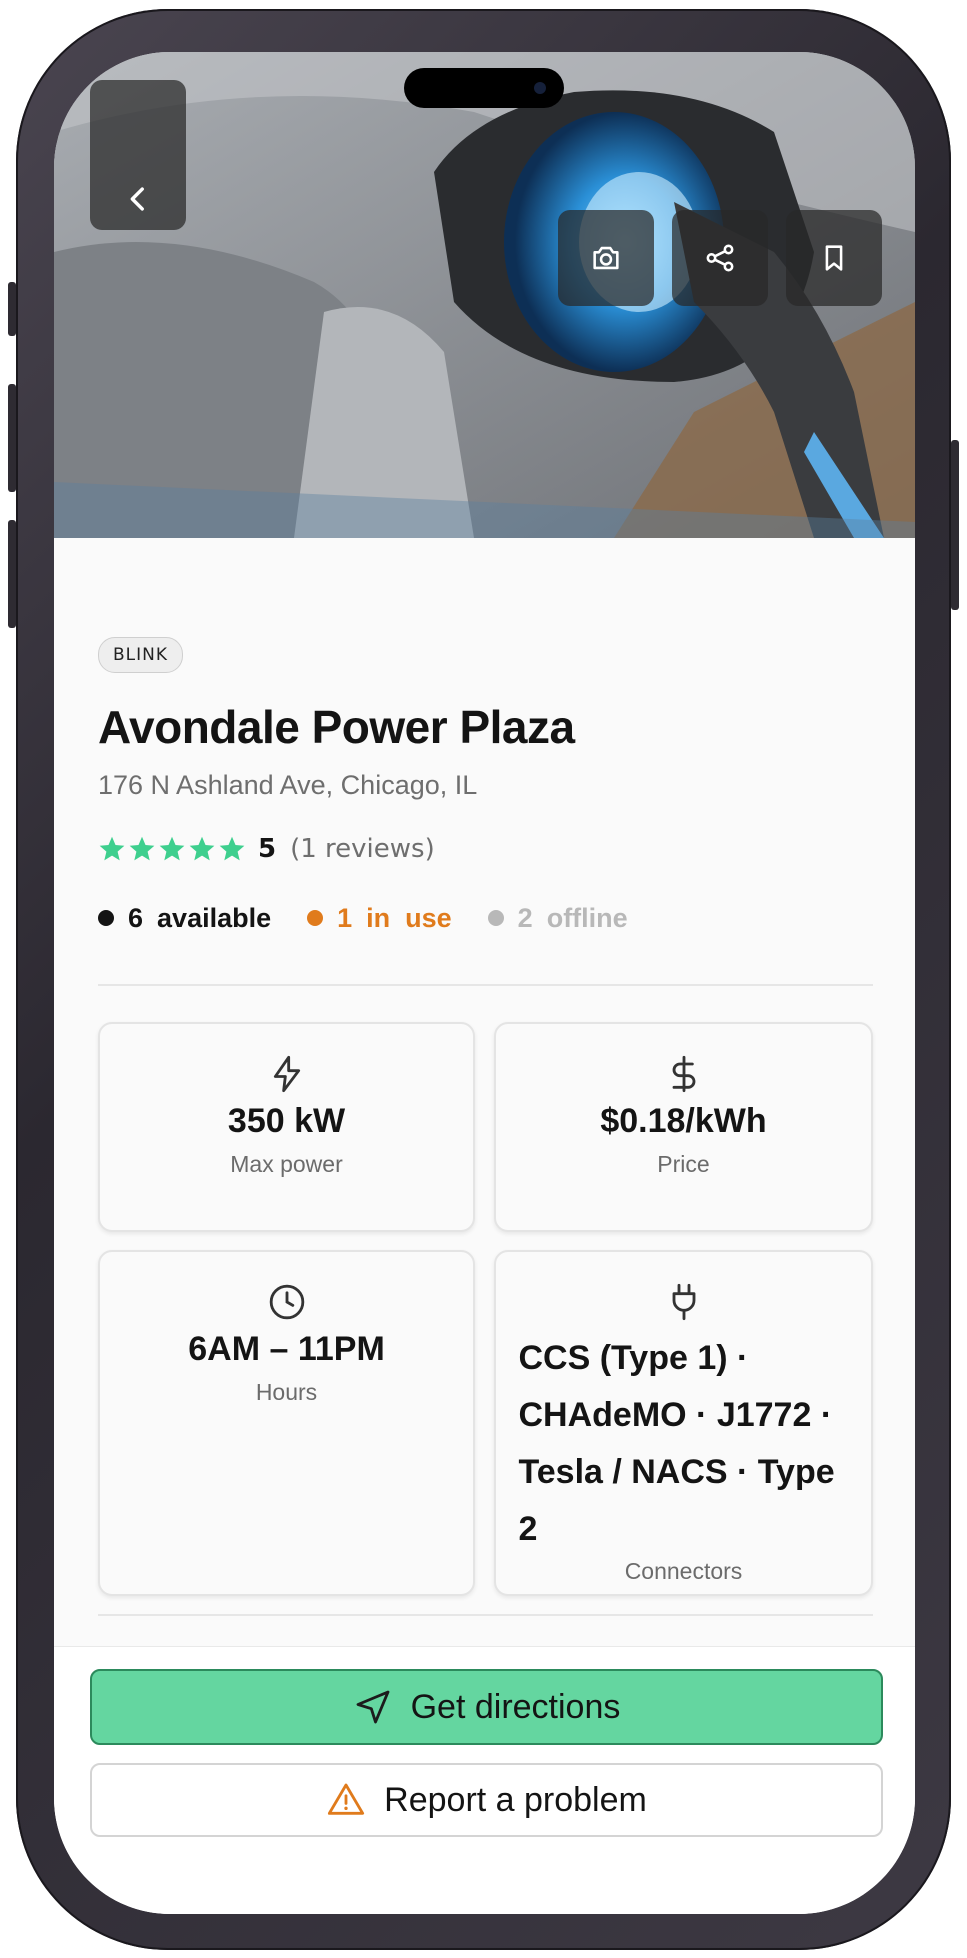  Describe the element at coordinates (373, 1707) in the screenshot. I see `navigation-arrow-icon` at that location.